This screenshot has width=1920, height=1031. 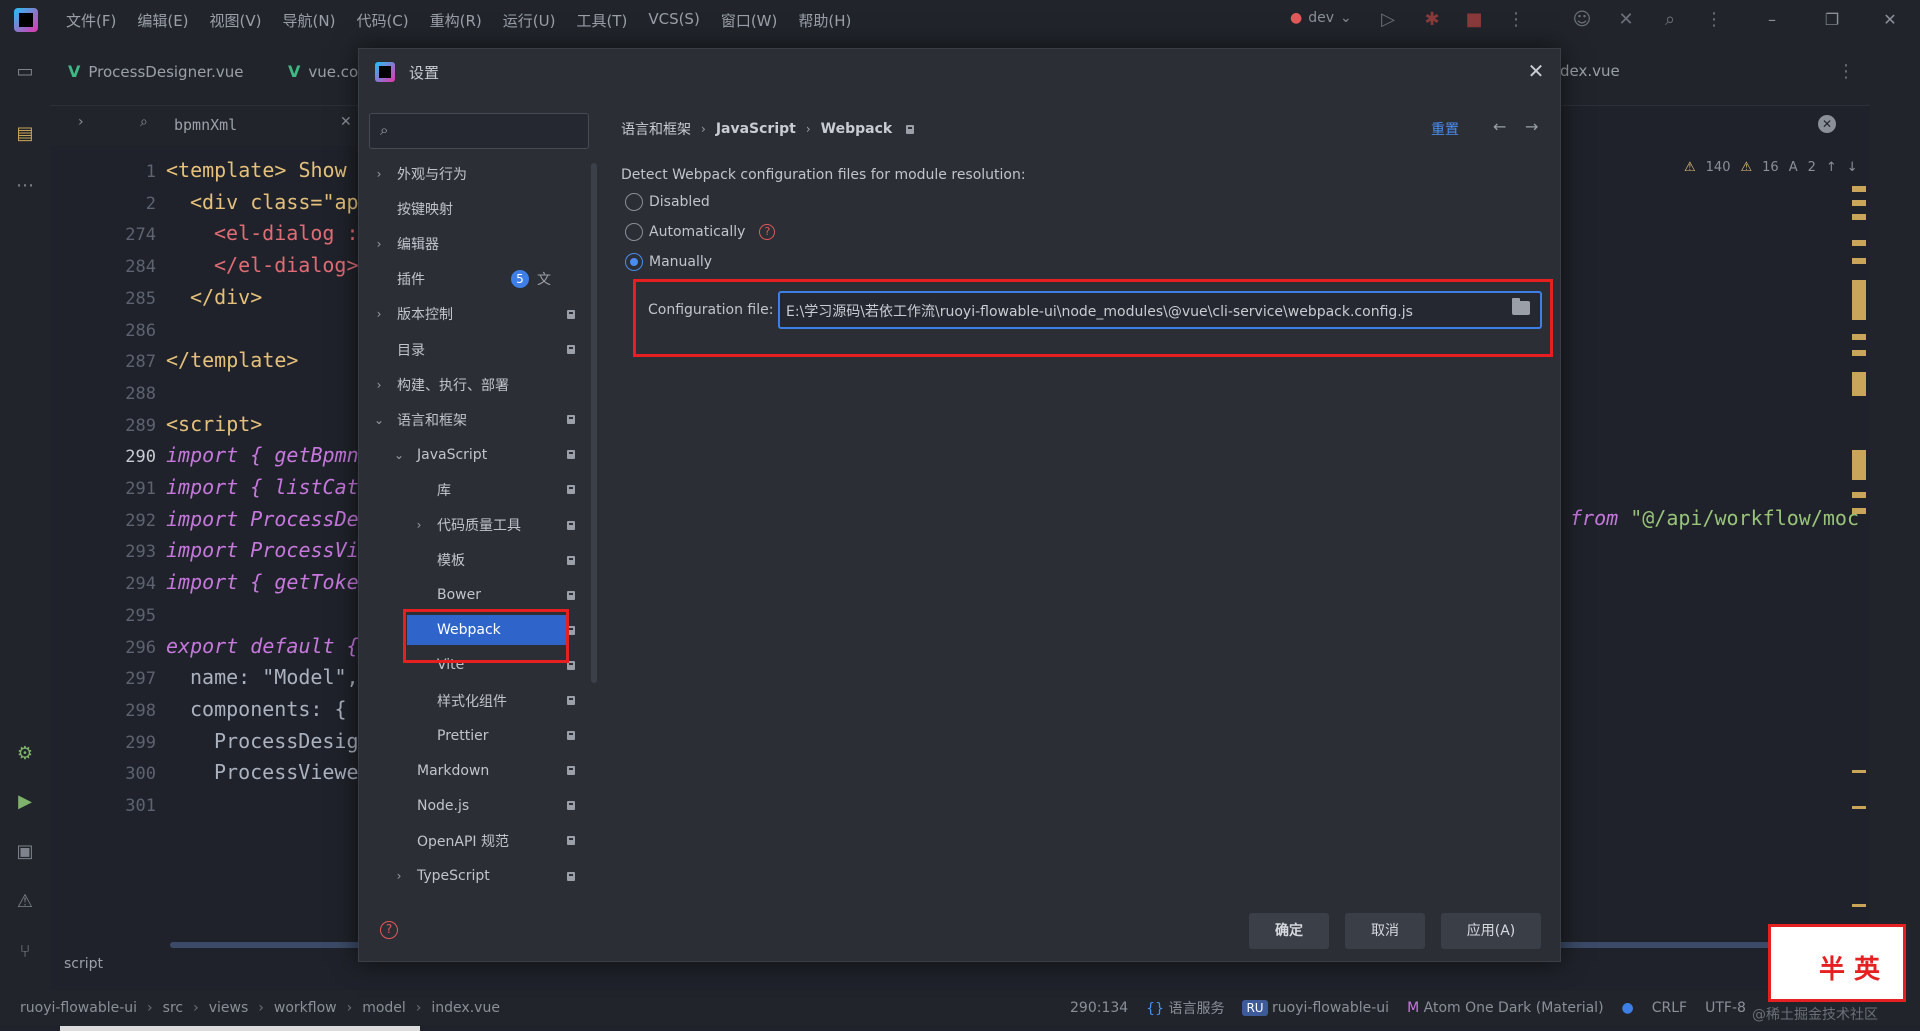 I want to click on search-icon: ⌕, so click(x=1670, y=20).